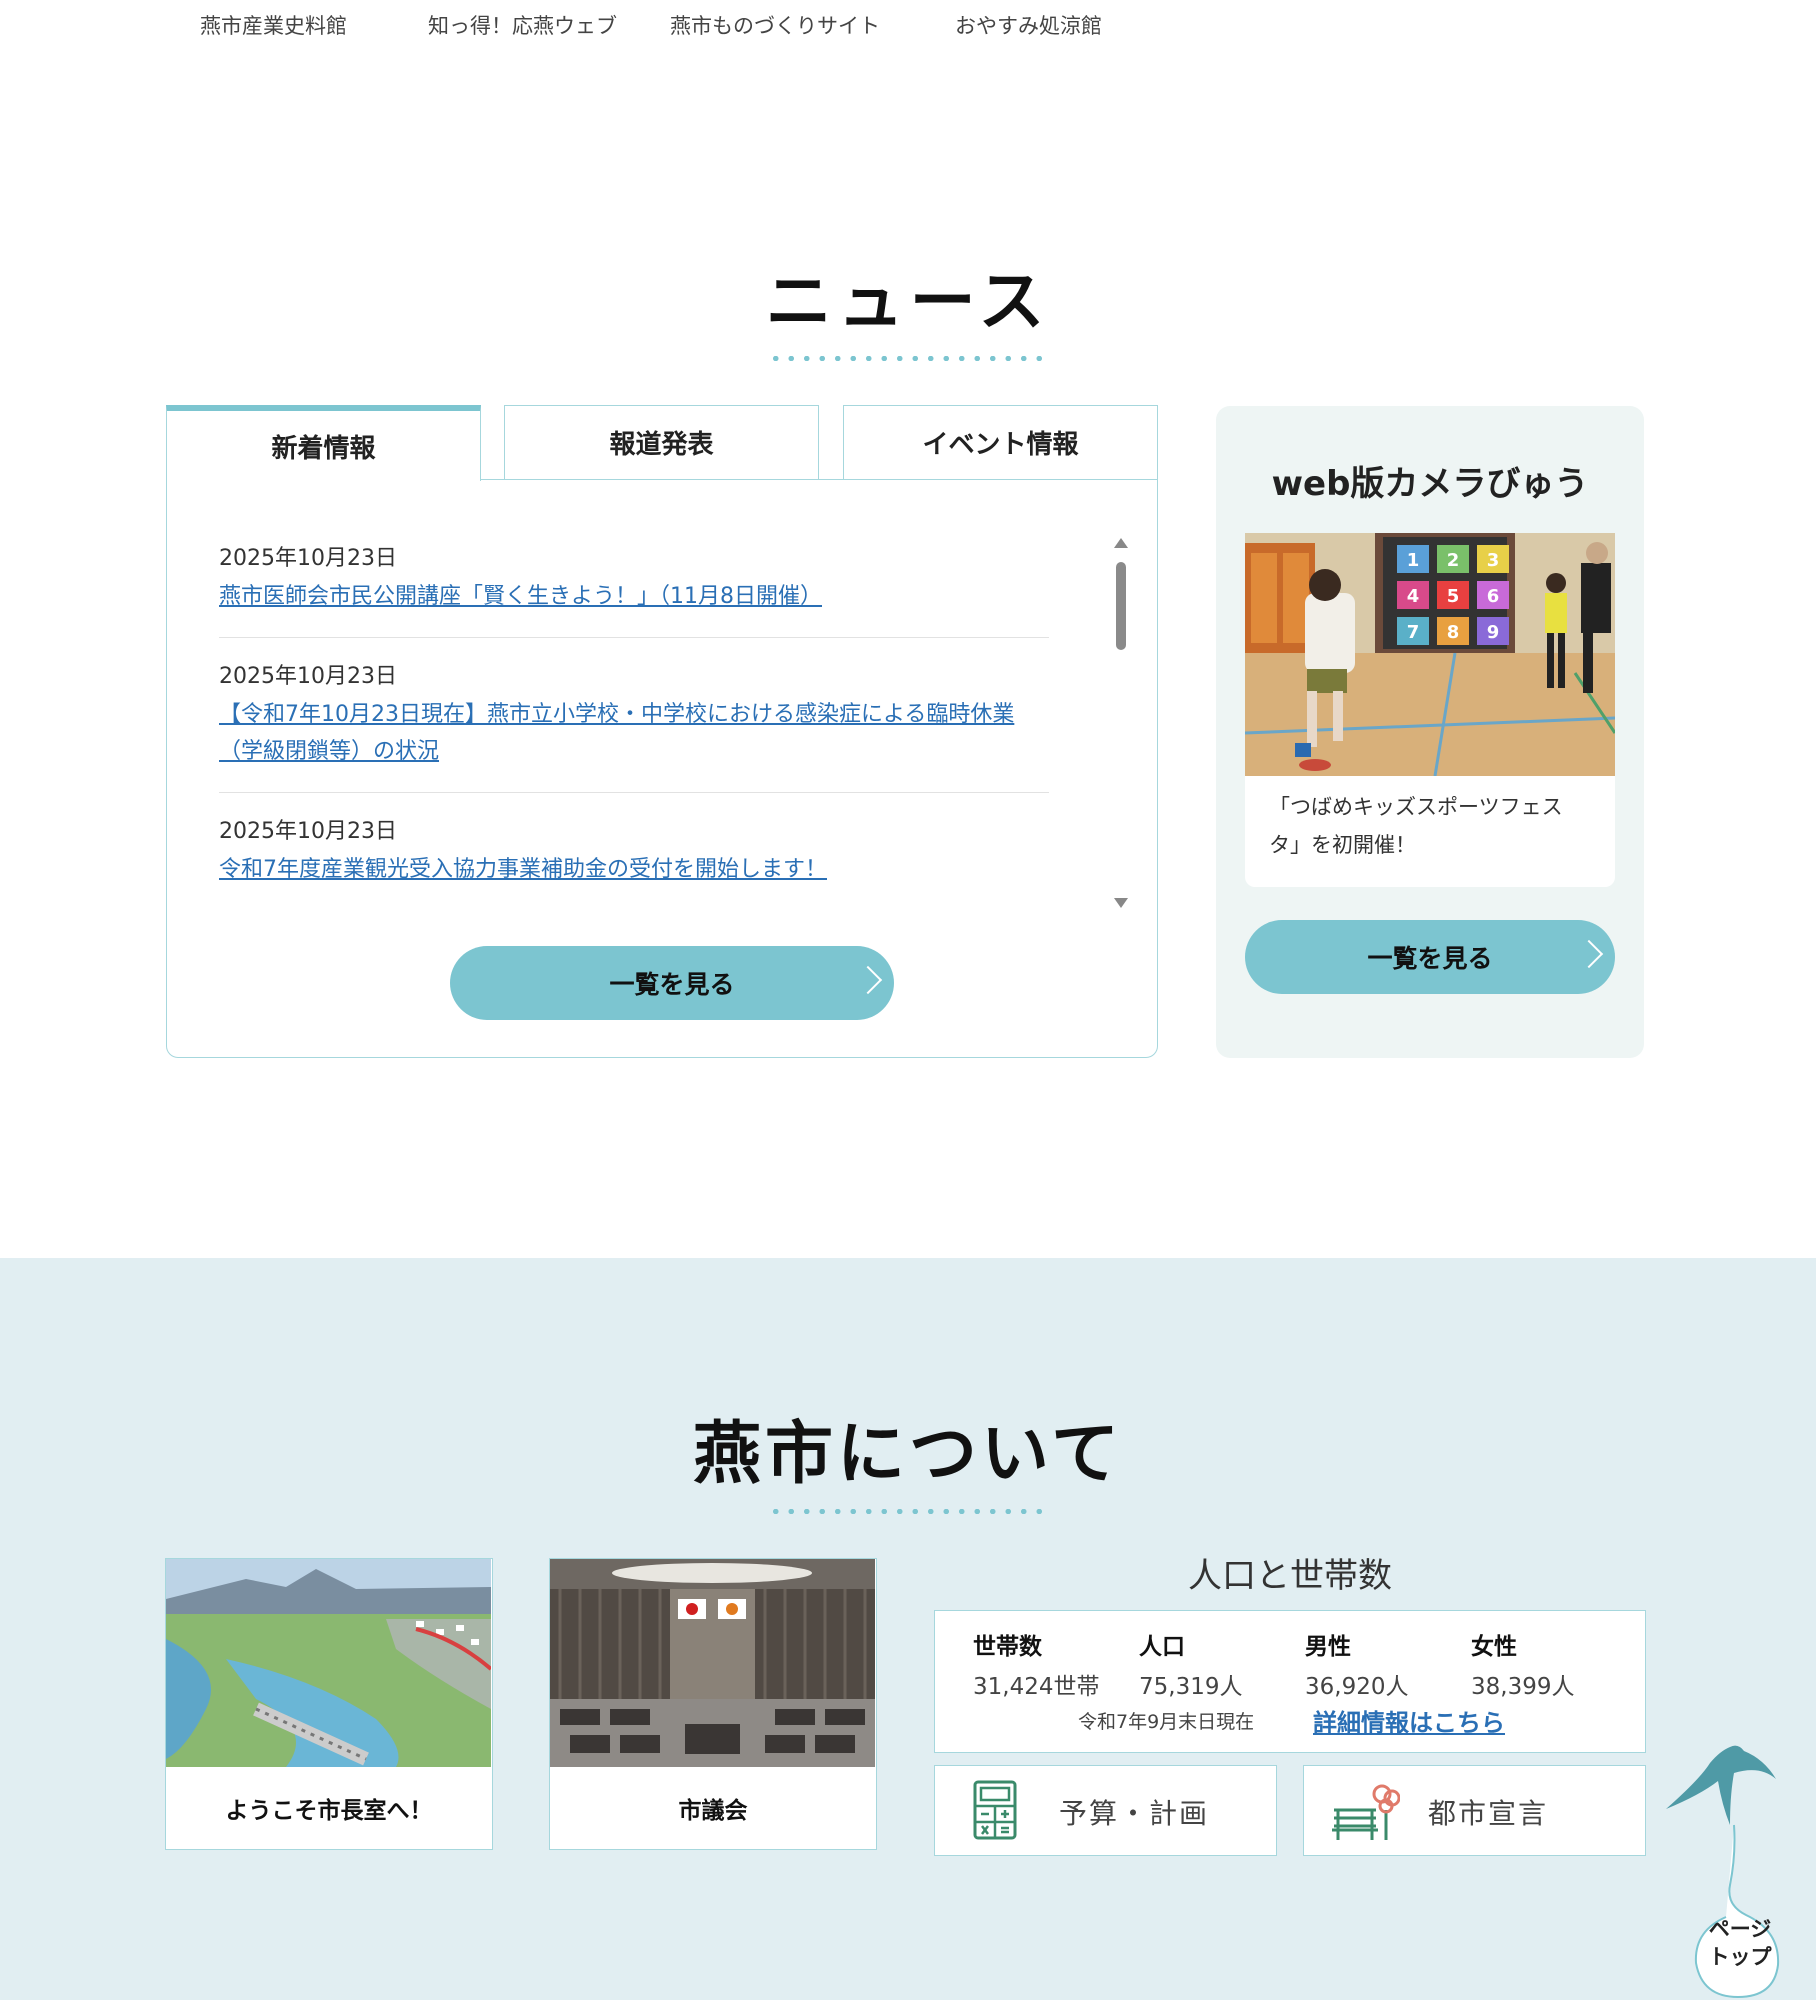 Image resolution: width=1816 pixels, height=2000 pixels. Describe the element at coordinates (1740, 1943) in the screenshot. I see `page-top-label: ページ トップ` at that location.